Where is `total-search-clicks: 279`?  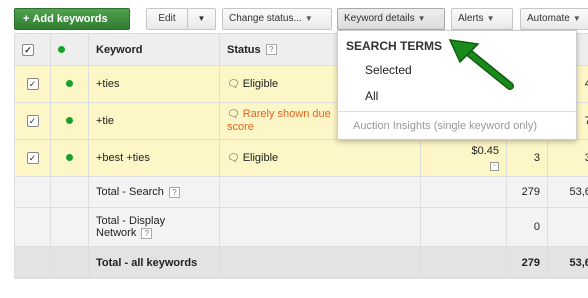 total-search-clicks: 279 is located at coordinates (527, 192).